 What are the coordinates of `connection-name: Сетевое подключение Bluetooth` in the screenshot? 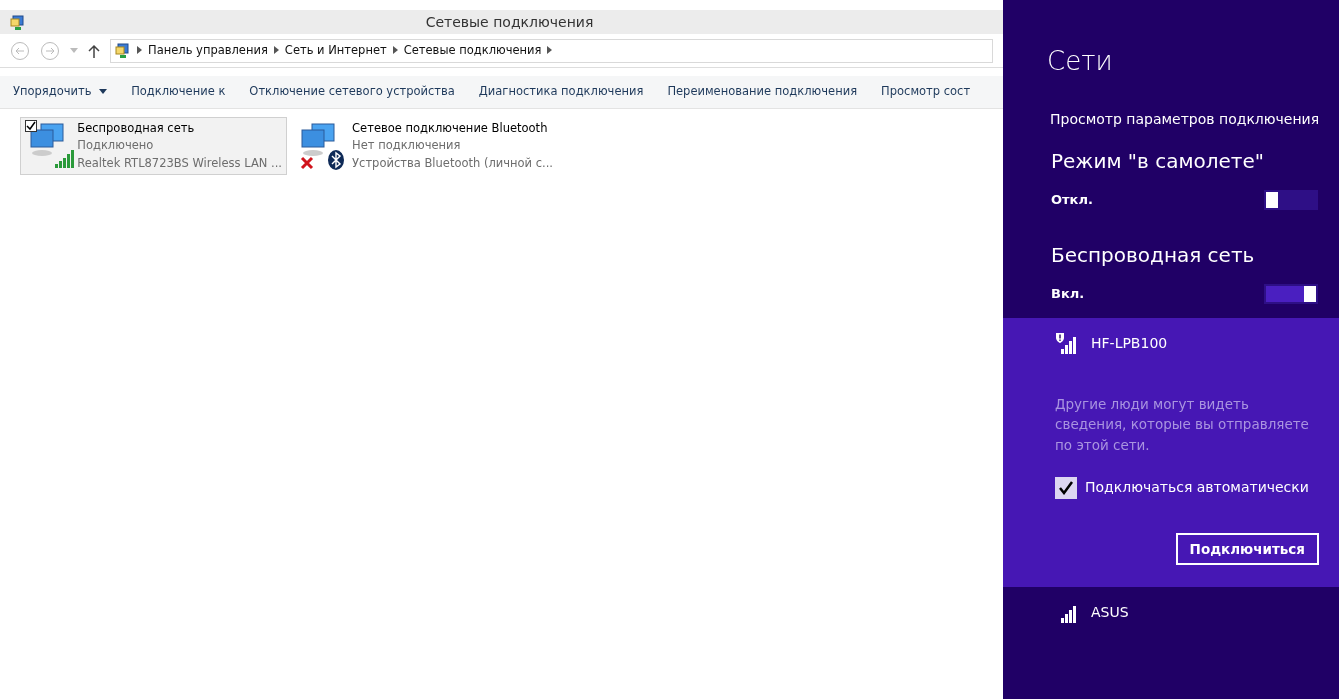 It's located at (450, 128).